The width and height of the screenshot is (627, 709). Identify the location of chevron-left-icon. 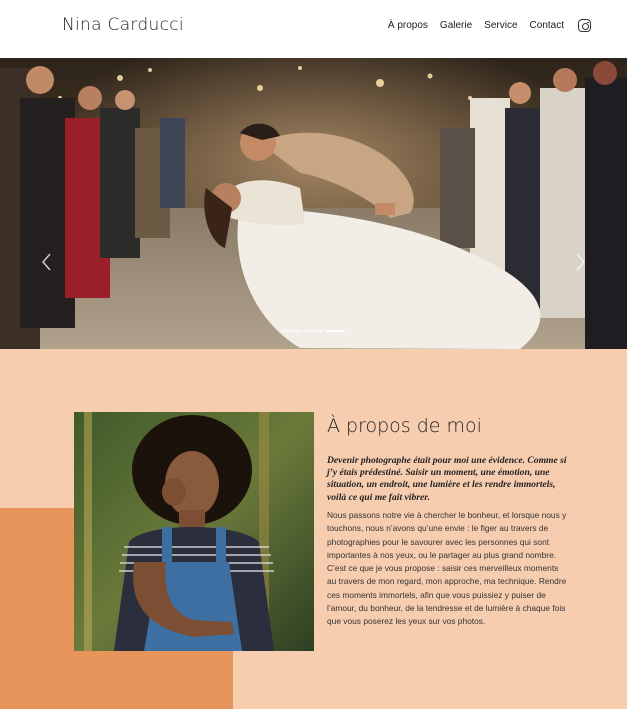
(47, 262).